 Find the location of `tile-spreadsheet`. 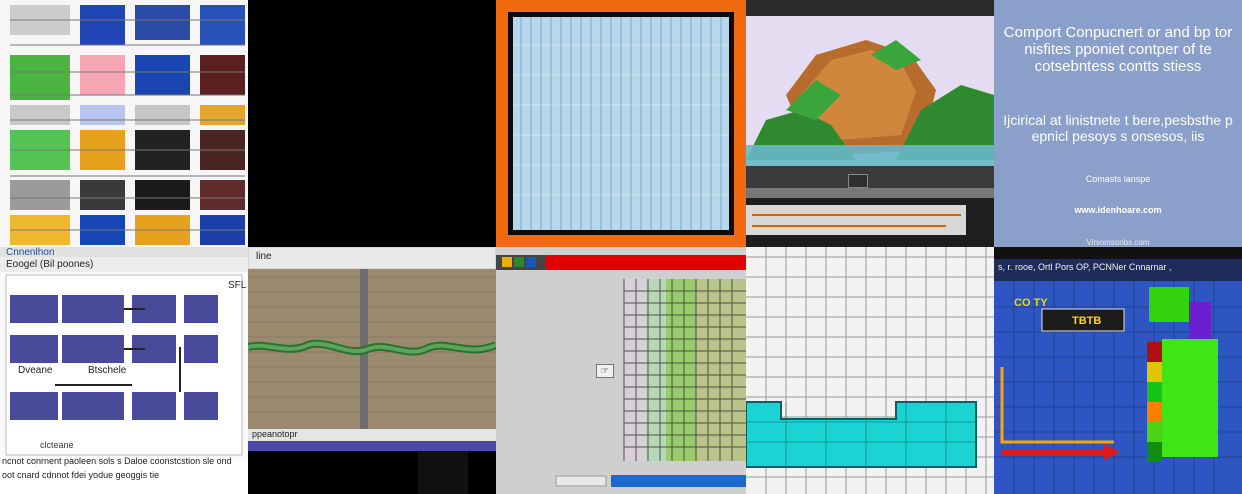

tile-spreadsheet is located at coordinates (124, 123).